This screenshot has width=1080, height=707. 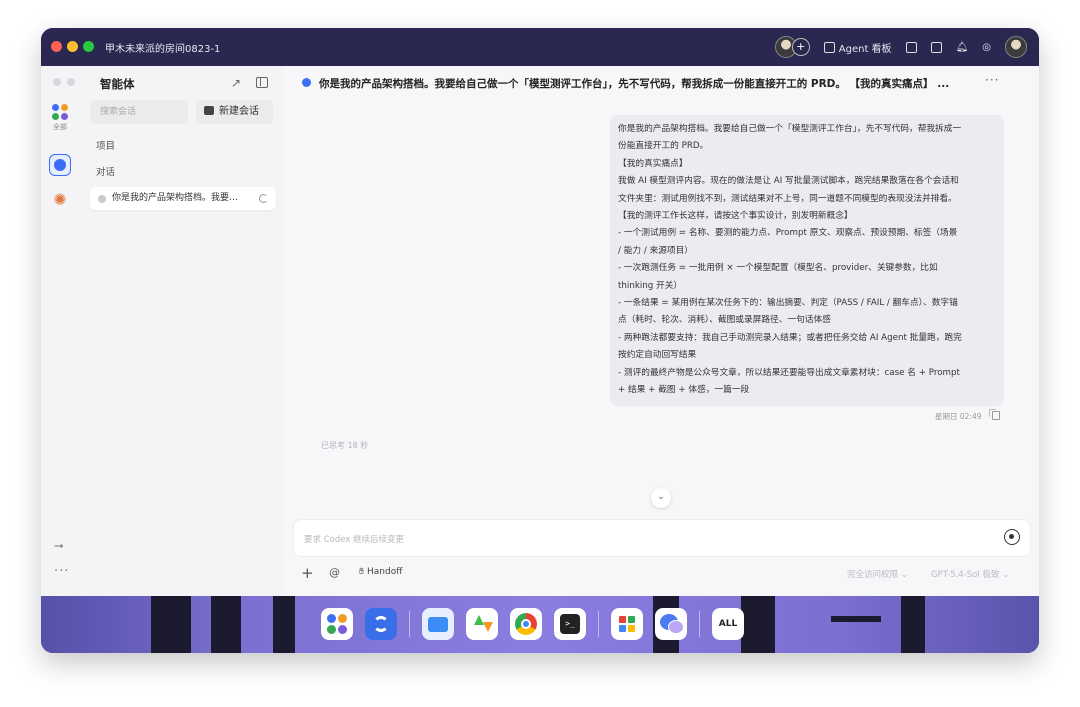 I want to click on model-select: GPT-5.4-Sol 极致 ⌄, so click(x=970, y=574).